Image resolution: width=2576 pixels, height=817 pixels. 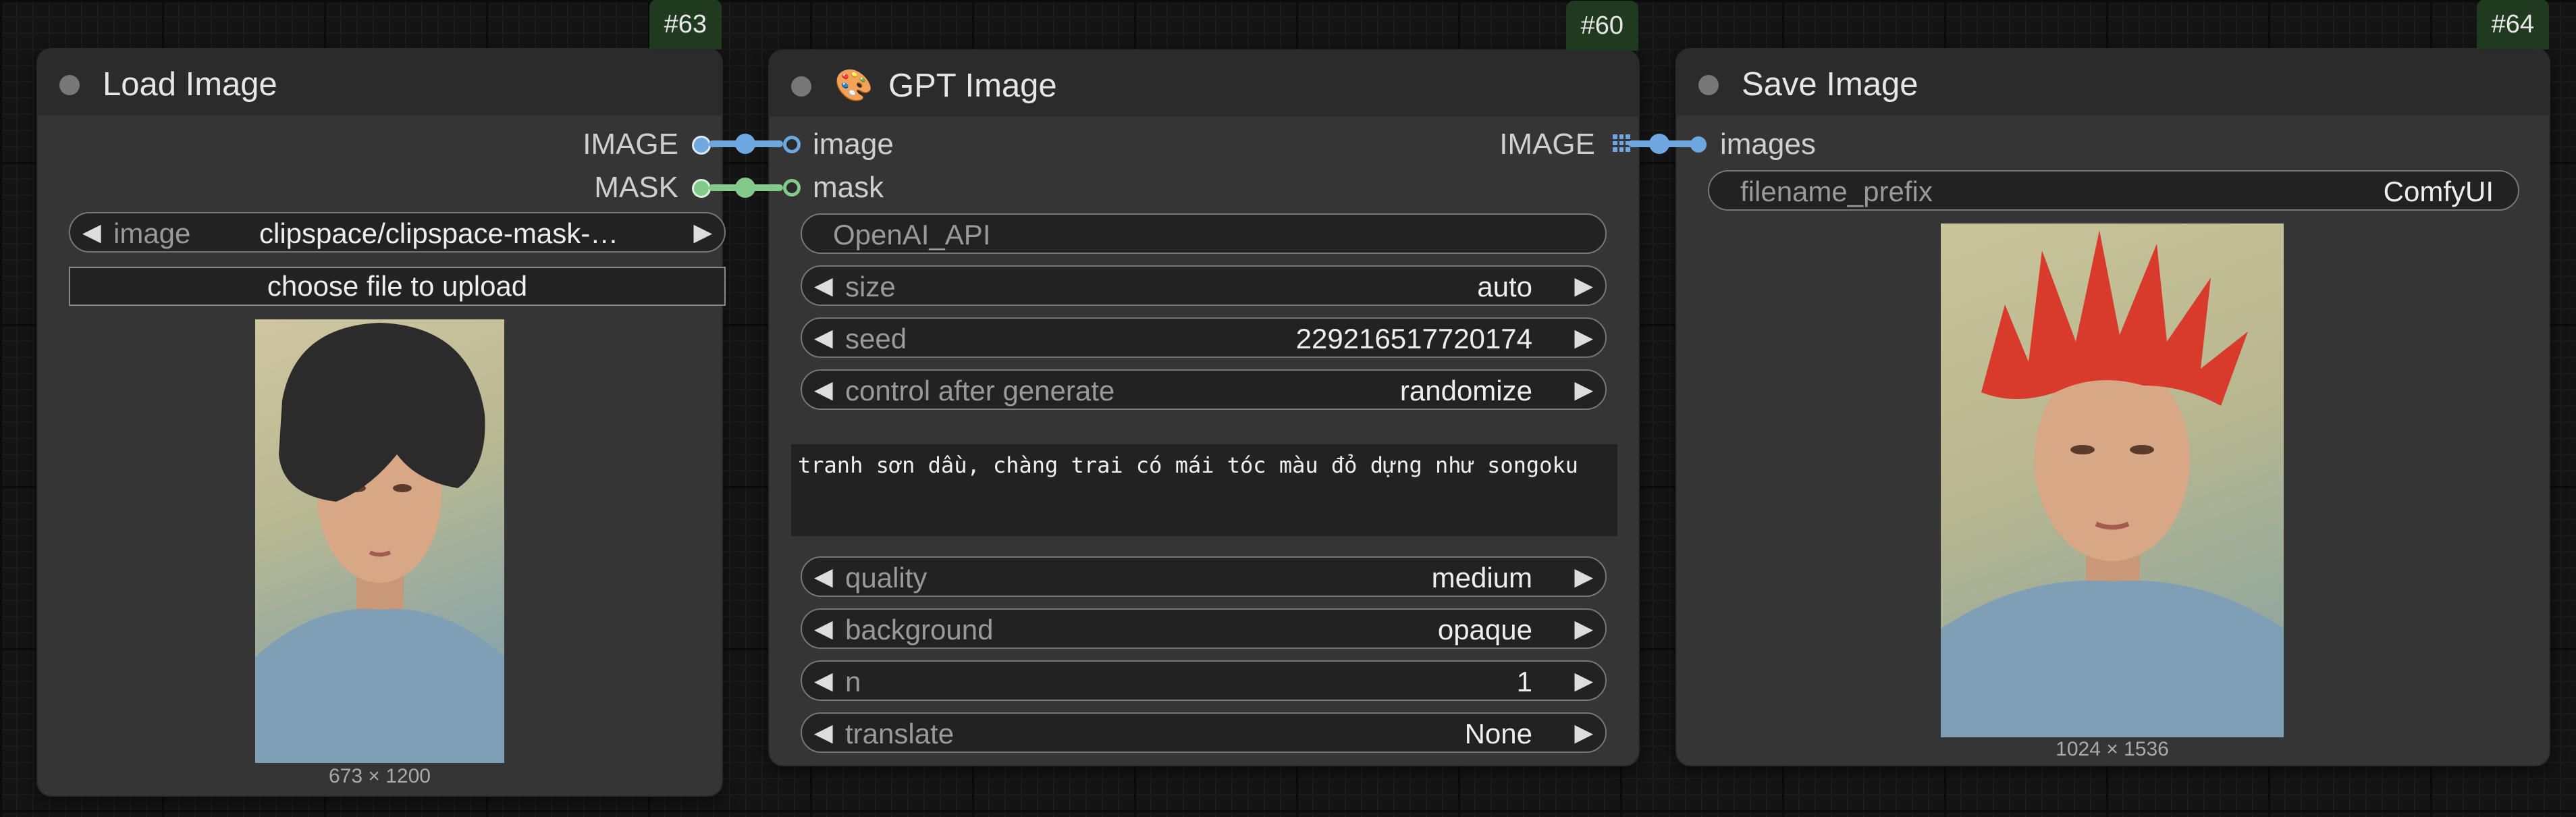 What do you see at coordinates (152, 233) in the screenshot?
I see `widget-name: image` at bounding box center [152, 233].